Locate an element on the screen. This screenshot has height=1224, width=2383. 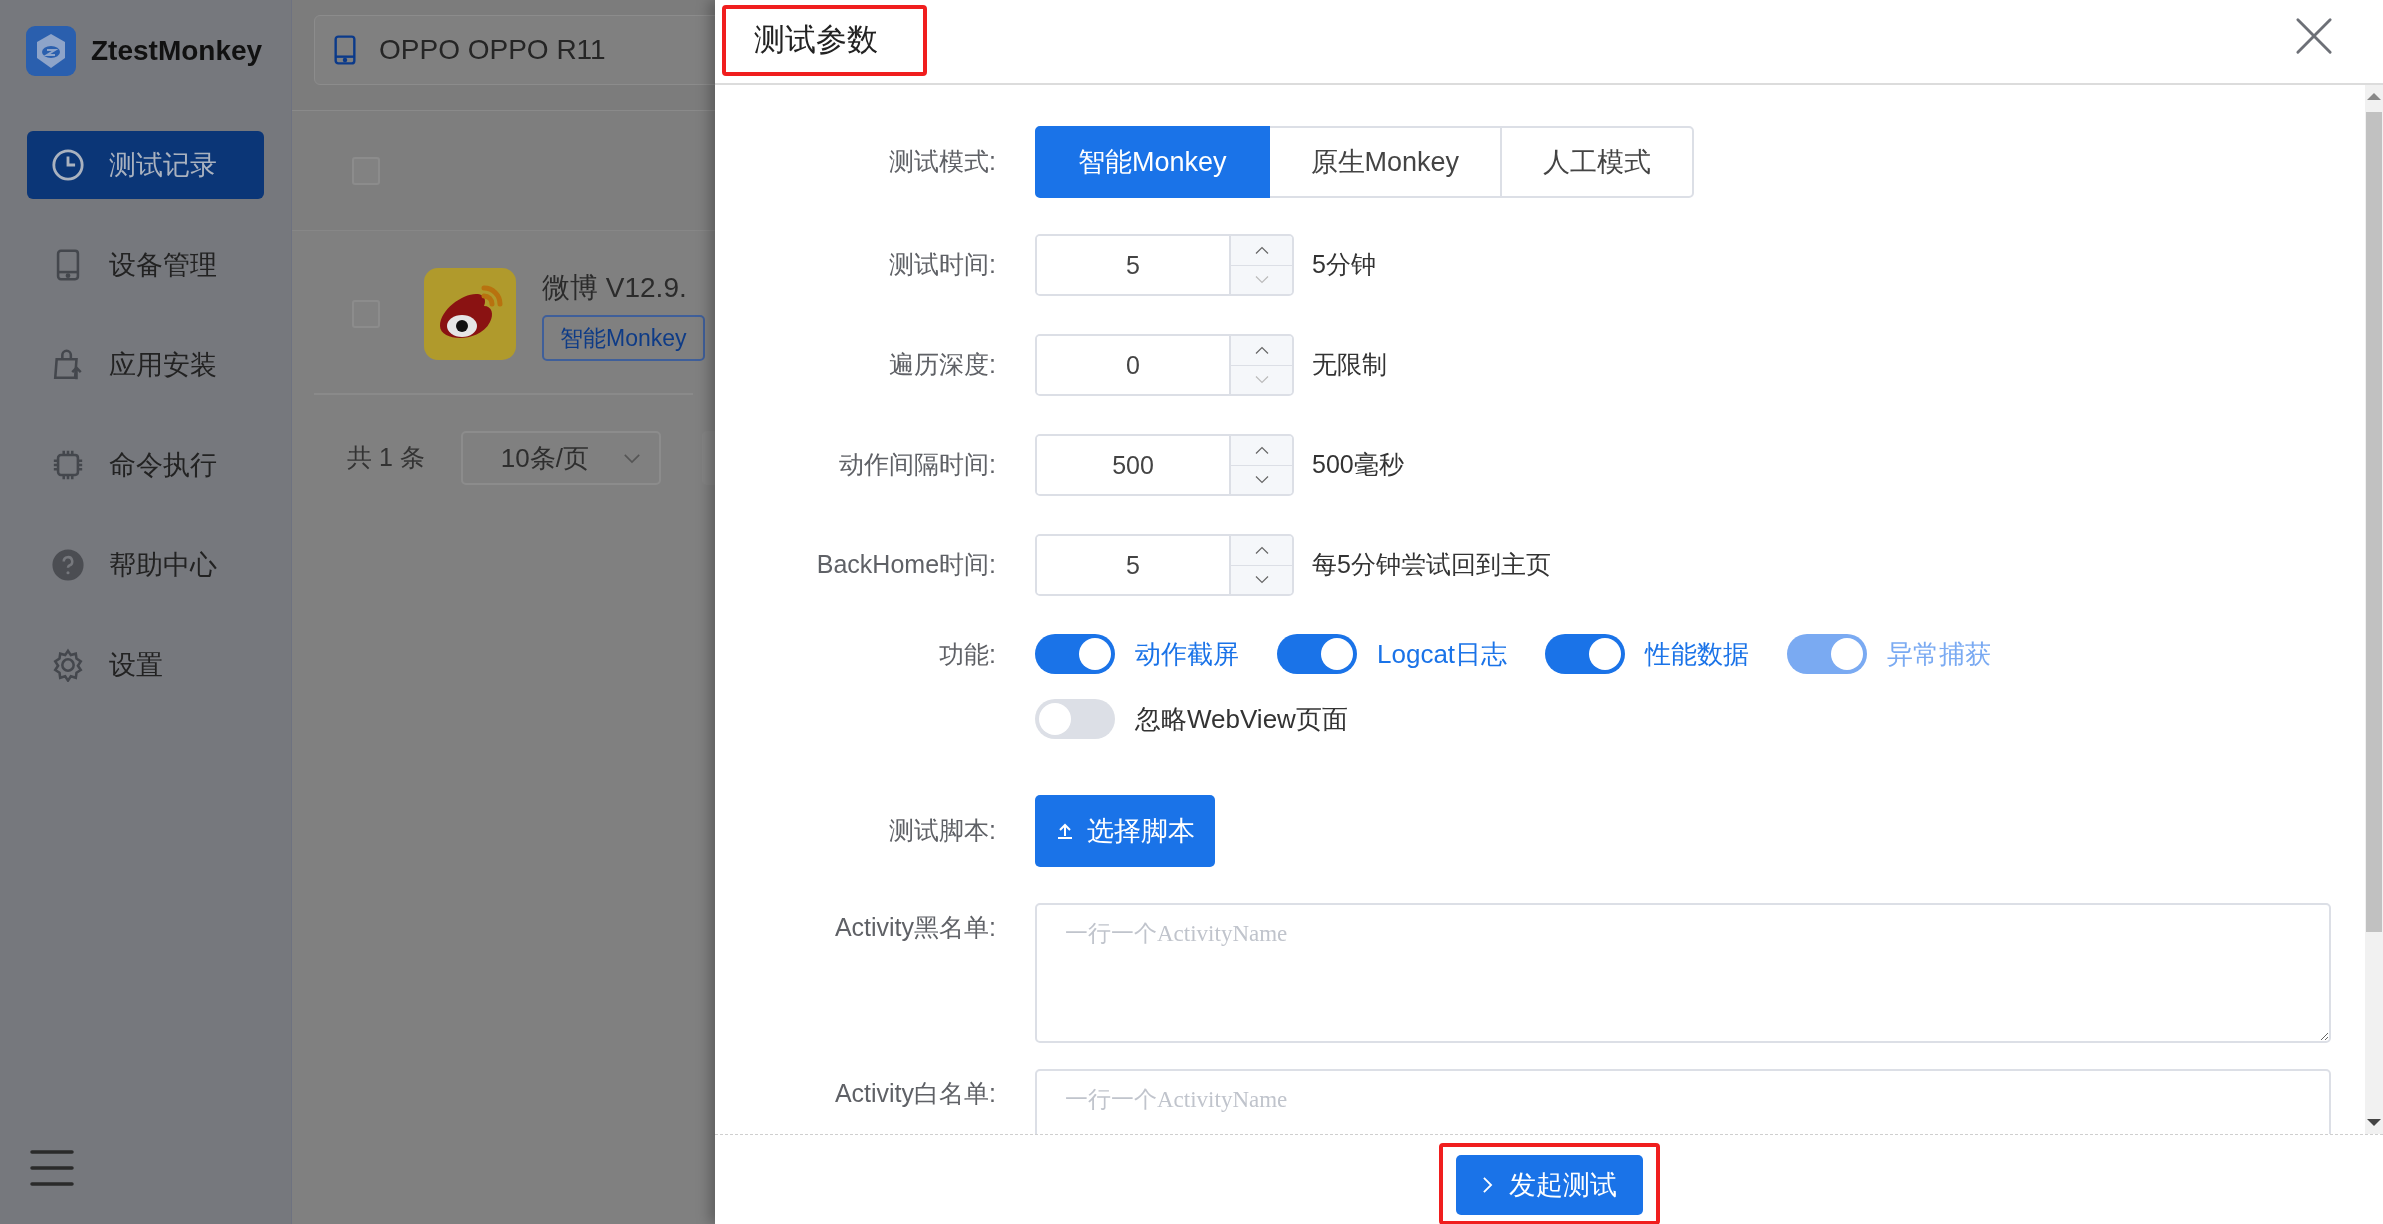
field-label: Activity黑名单: is located at coordinates (914, 927).